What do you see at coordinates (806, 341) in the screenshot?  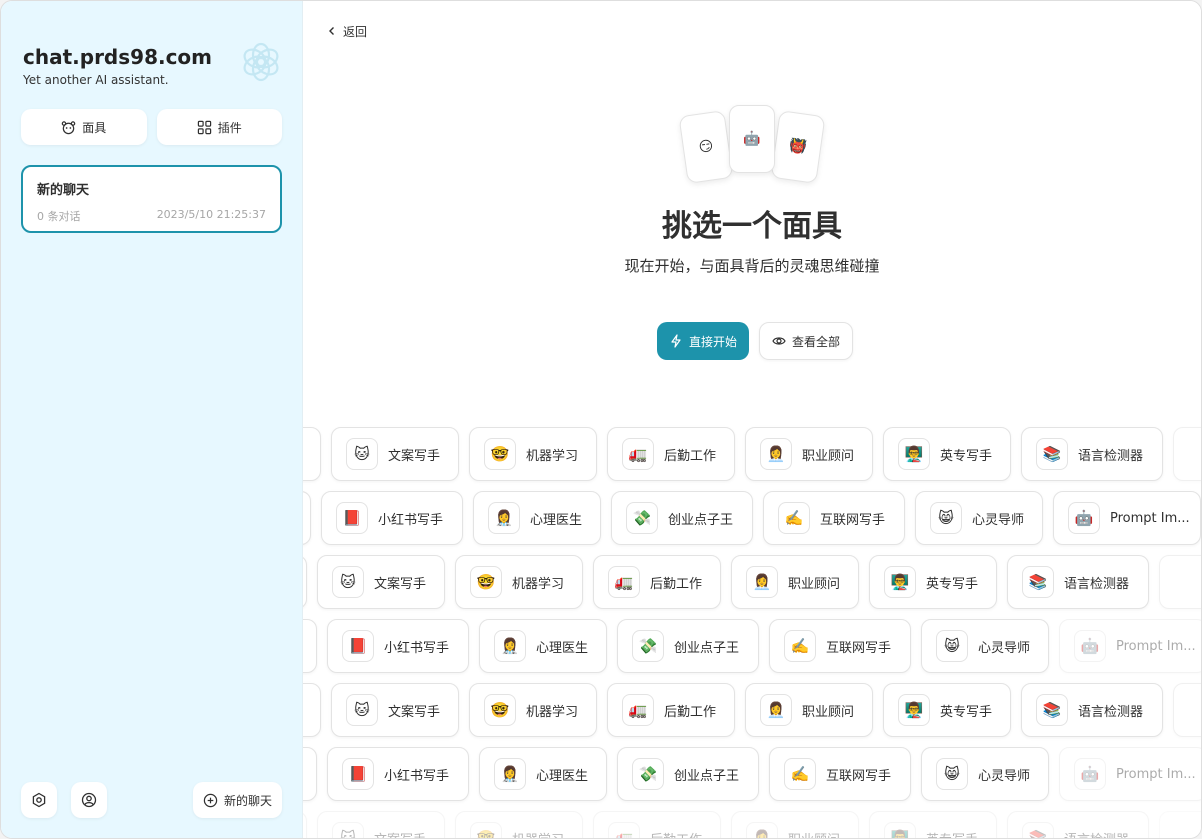 I see `view-all-button: 查看全部` at bounding box center [806, 341].